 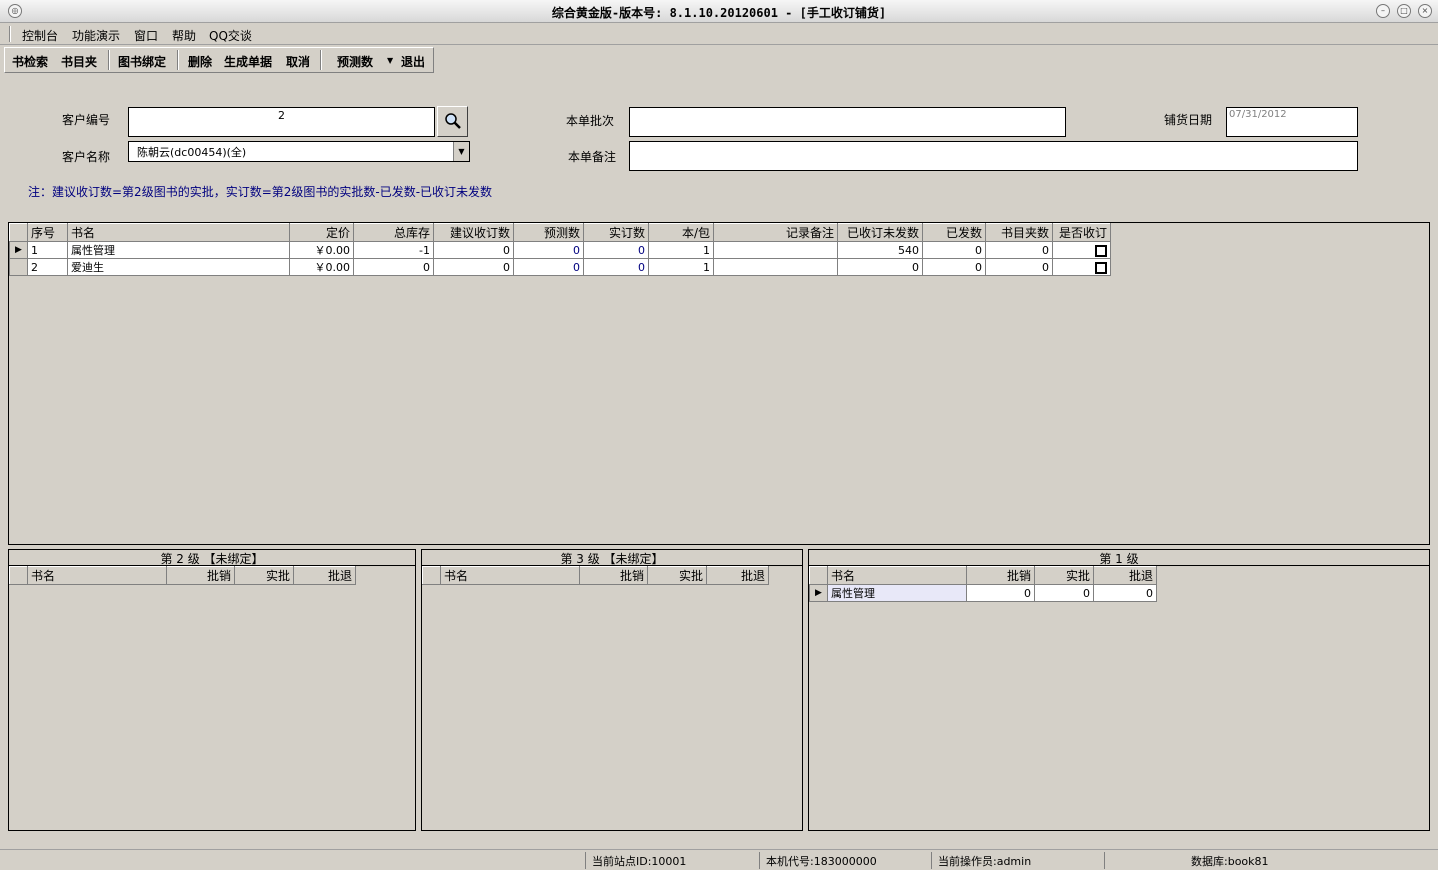 What do you see at coordinates (192, 152) in the screenshot?
I see `customer-name-value: 陈朝云(dc00454)(全)` at bounding box center [192, 152].